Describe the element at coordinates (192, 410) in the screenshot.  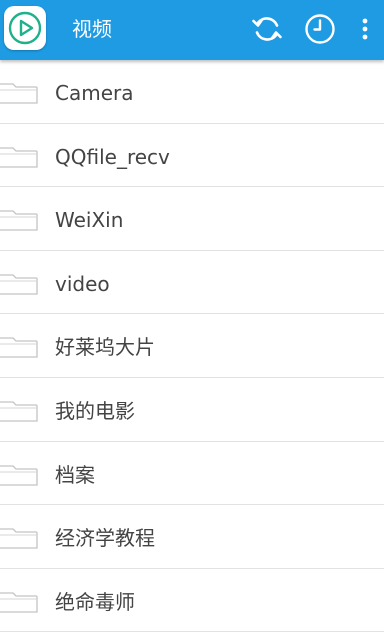
I see `folder-row: 我的电影` at that location.